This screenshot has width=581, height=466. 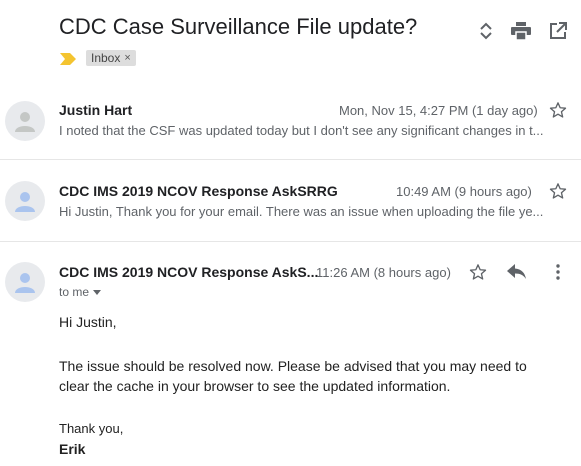 I want to click on print-icon, so click(x=521, y=31).